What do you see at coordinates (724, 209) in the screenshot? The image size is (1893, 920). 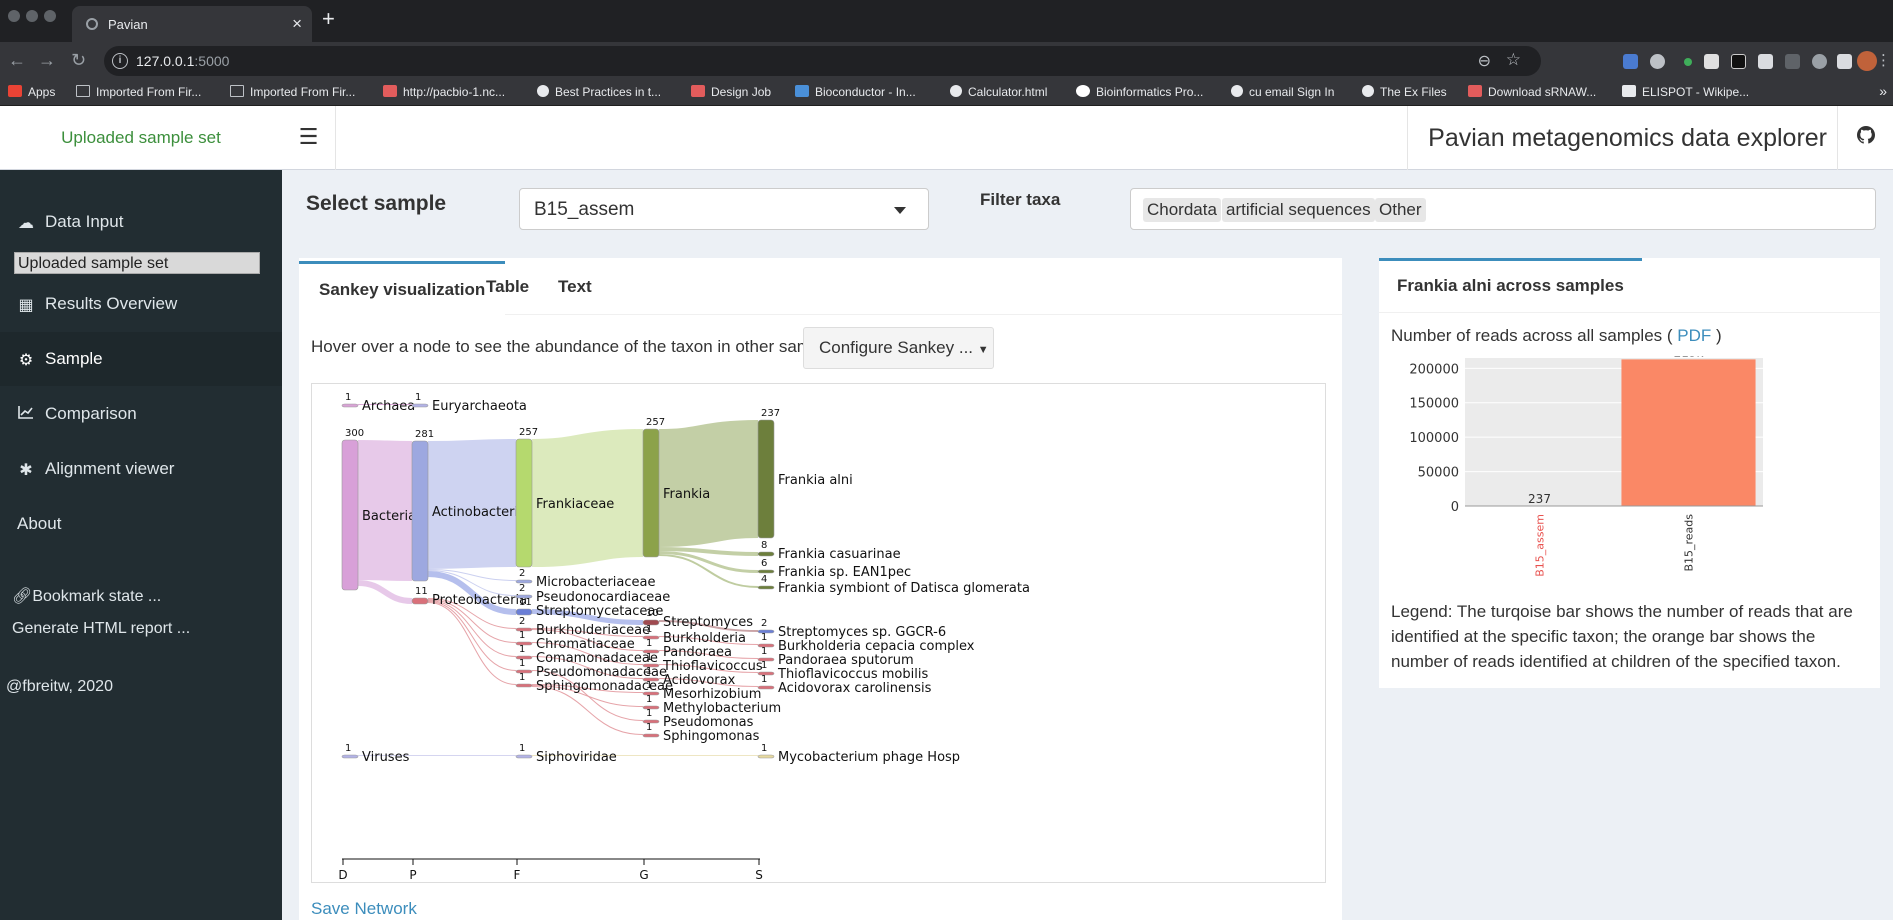 I see `sample-select: B15_assem` at bounding box center [724, 209].